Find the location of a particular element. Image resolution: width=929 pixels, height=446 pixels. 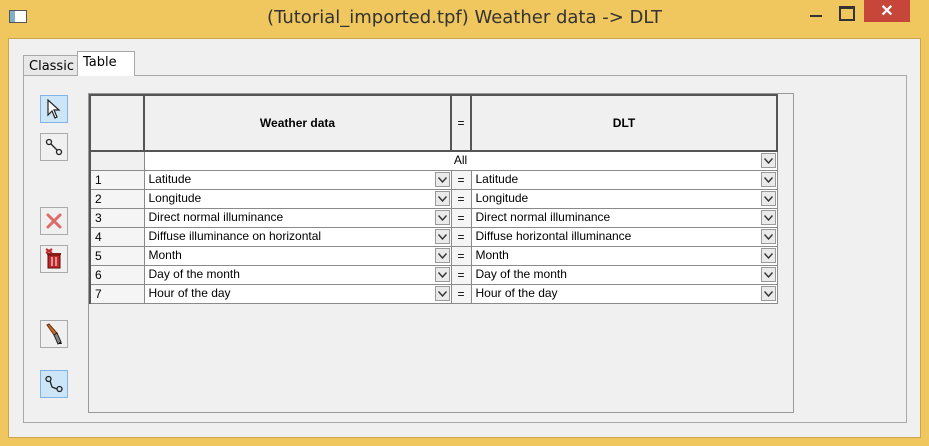

connect-tool-button is located at coordinates (54, 384).